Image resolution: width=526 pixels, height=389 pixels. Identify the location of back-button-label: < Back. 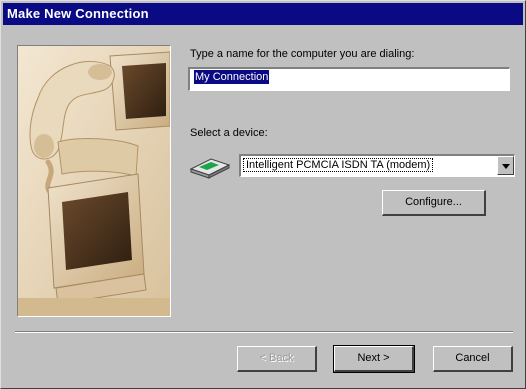
(276, 358).